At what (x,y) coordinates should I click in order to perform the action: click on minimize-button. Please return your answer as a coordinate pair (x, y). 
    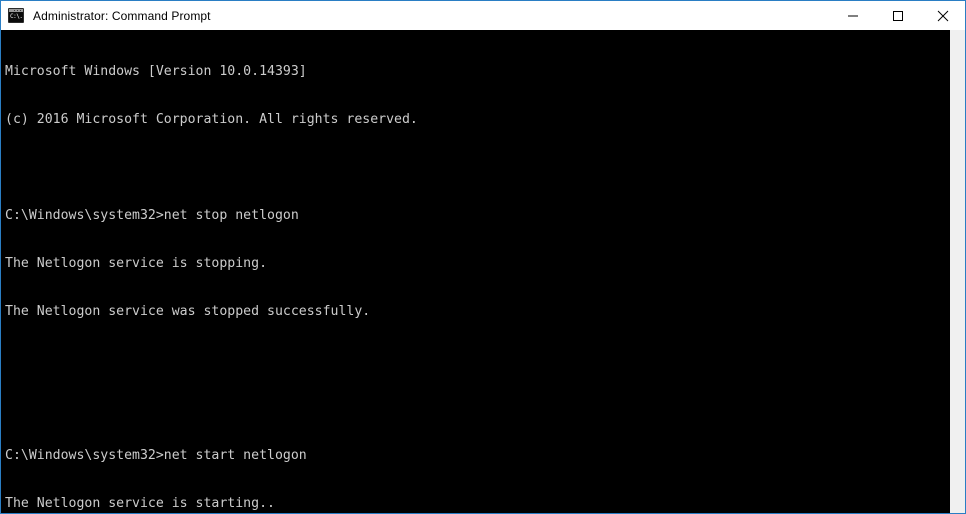
    Looking at the image, I should click on (852, 15).